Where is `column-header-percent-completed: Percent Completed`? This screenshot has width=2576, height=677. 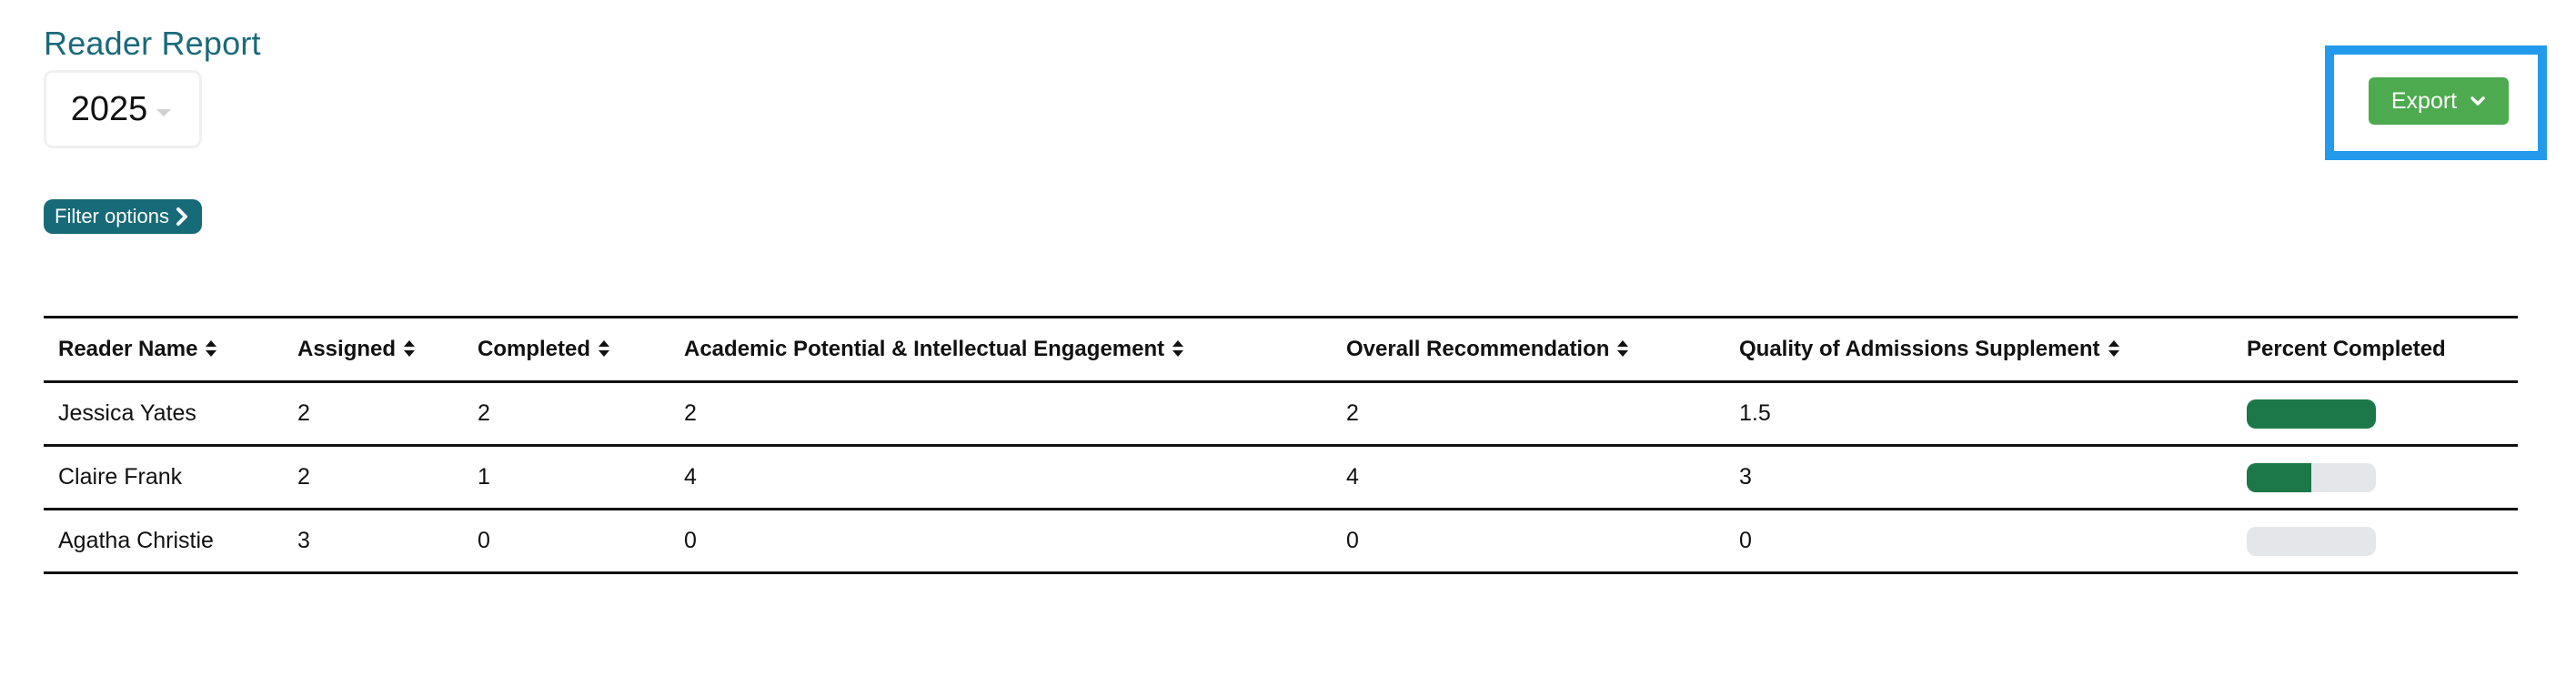 column-header-percent-completed: Percent Completed is located at coordinates (2375, 350).